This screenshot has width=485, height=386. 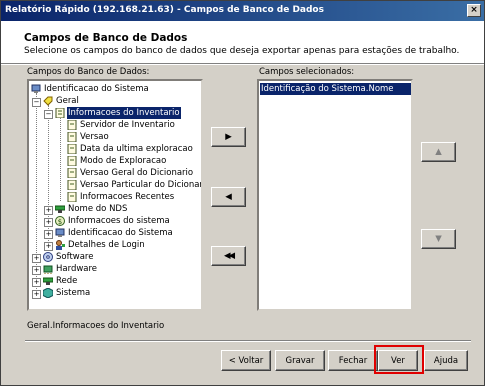 What do you see at coordinates (60, 245) in the screenshot?
I see `login-icon` at bounding box center [60, 245].